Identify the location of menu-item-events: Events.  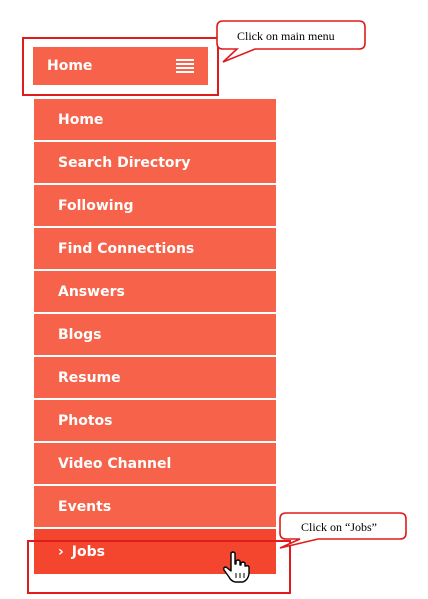
(155, 507).